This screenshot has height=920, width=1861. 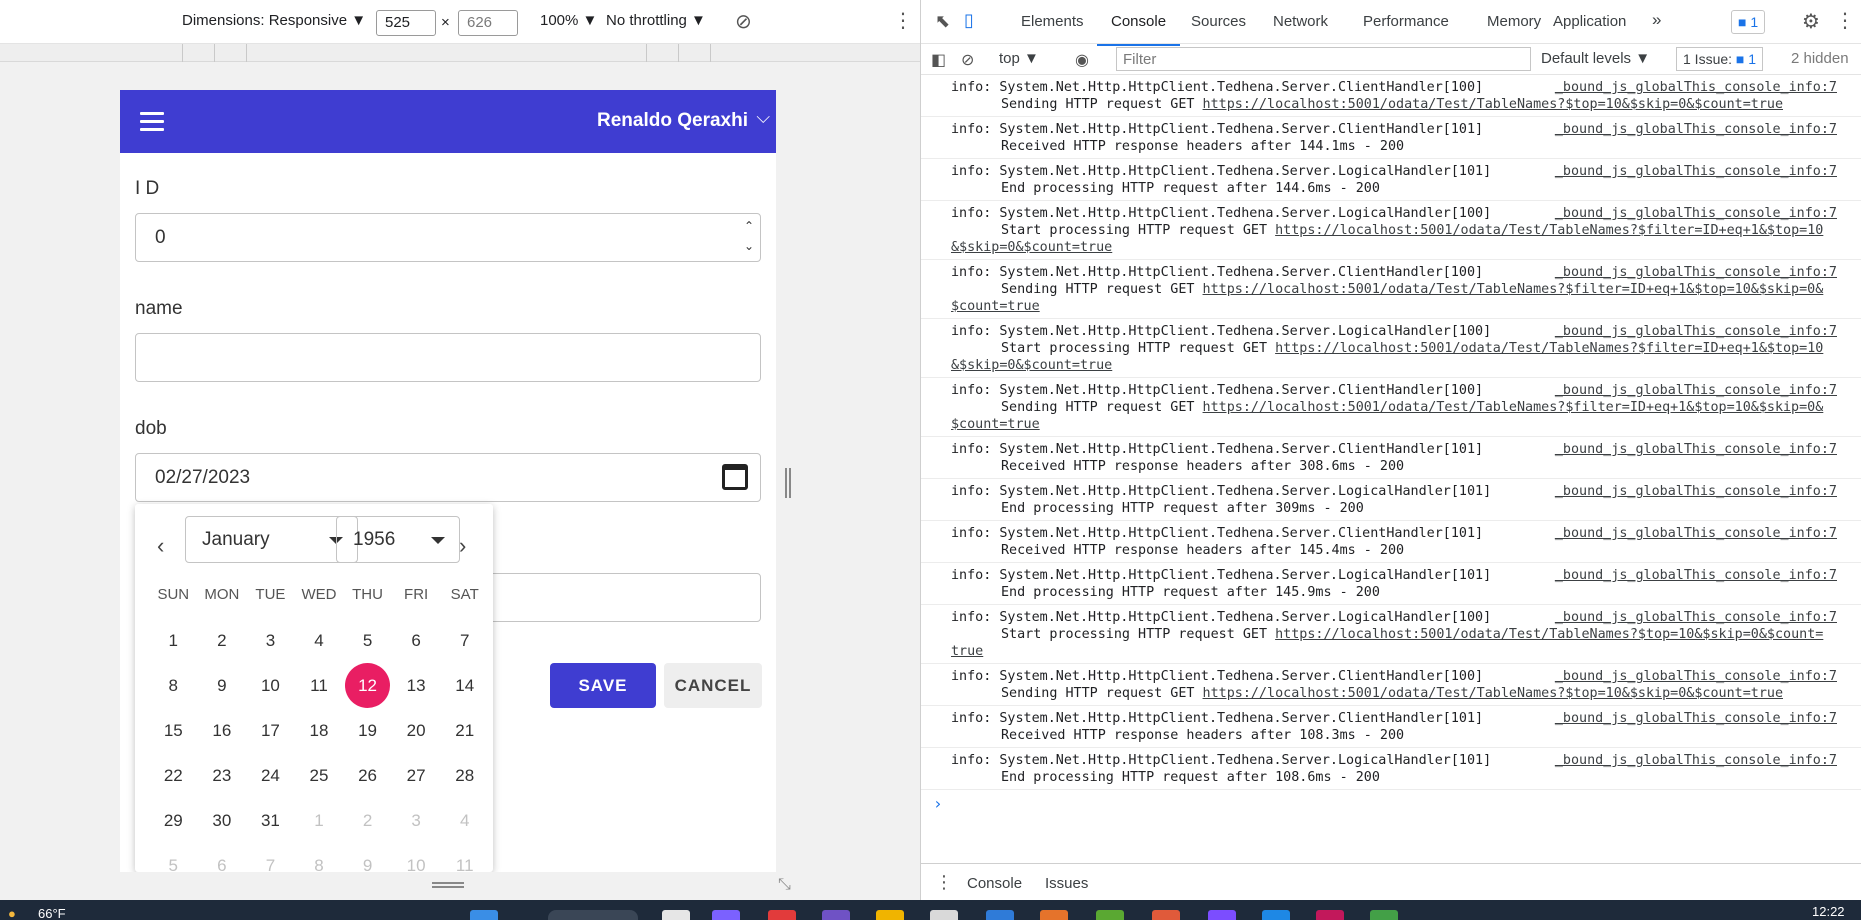 I want to click on calendar-day: 22, so click(x=173, y=775).